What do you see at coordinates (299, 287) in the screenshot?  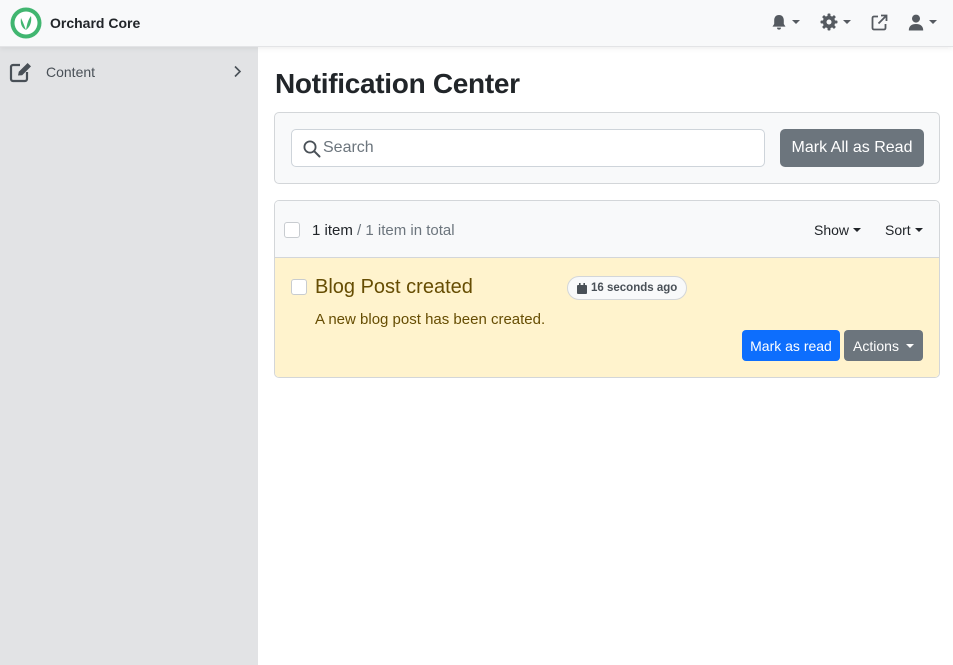 I see `notification-checkbox` at bounding box center [299, 287].